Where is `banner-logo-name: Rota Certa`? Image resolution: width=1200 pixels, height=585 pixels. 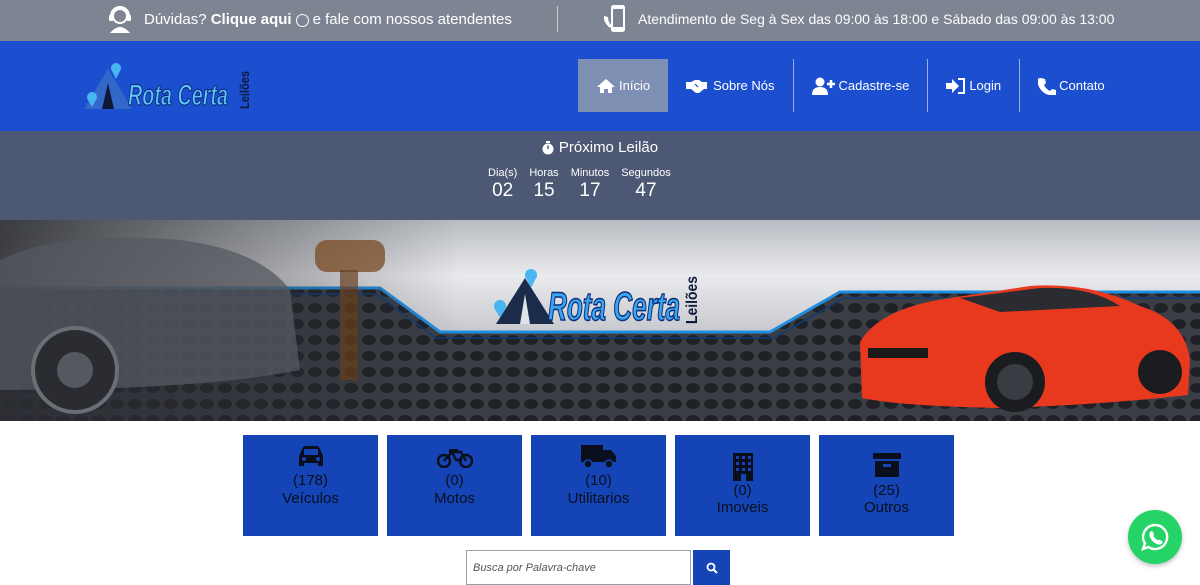
banner-logo-name: Rota Certa is located at coordinates (614, 307).